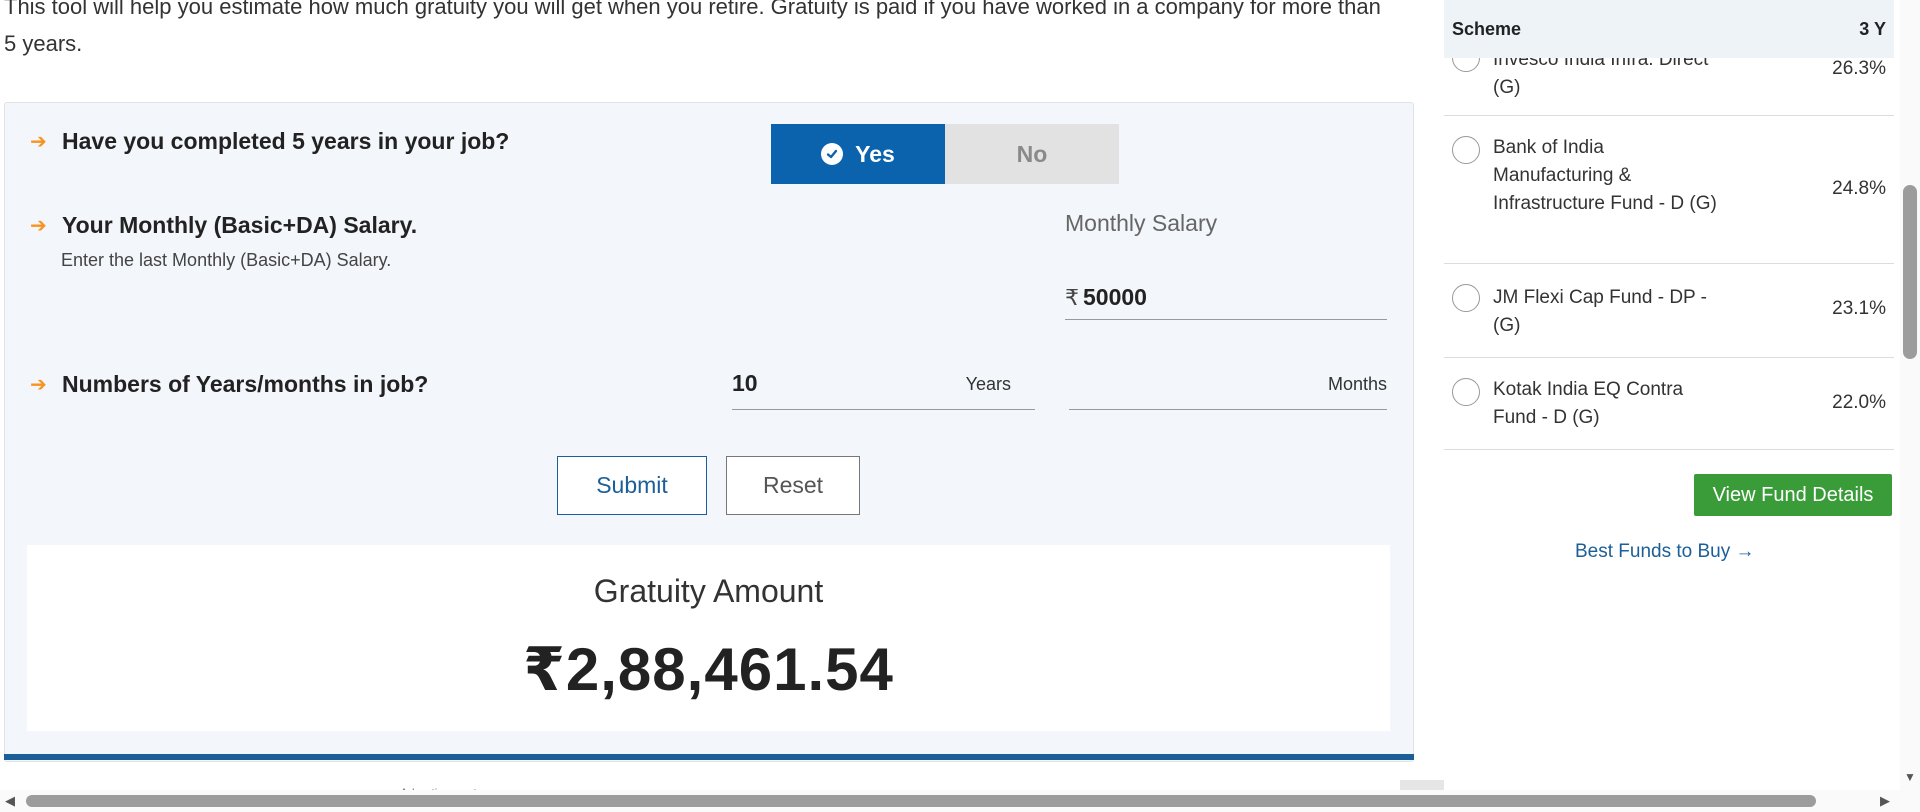  Describe the element at coordinates (708, 591) in the screenshot. I see `result-title: Gratuity Amount` at that location.